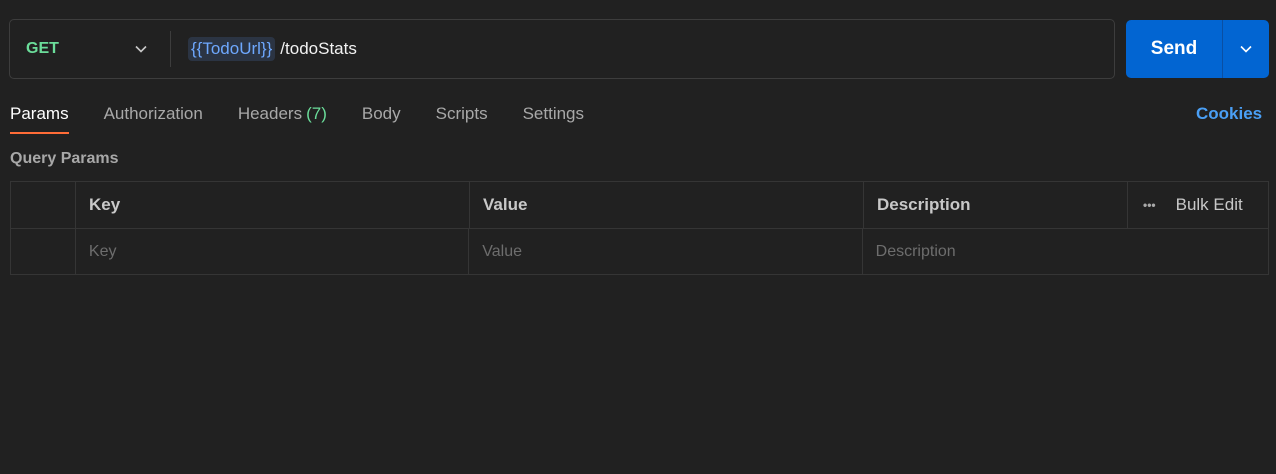 This screenshot has height=474, width=1276. Describe the element at coordinates (1229, 114) in the screenshot. I see `cookies-link: Cookies` at that location.